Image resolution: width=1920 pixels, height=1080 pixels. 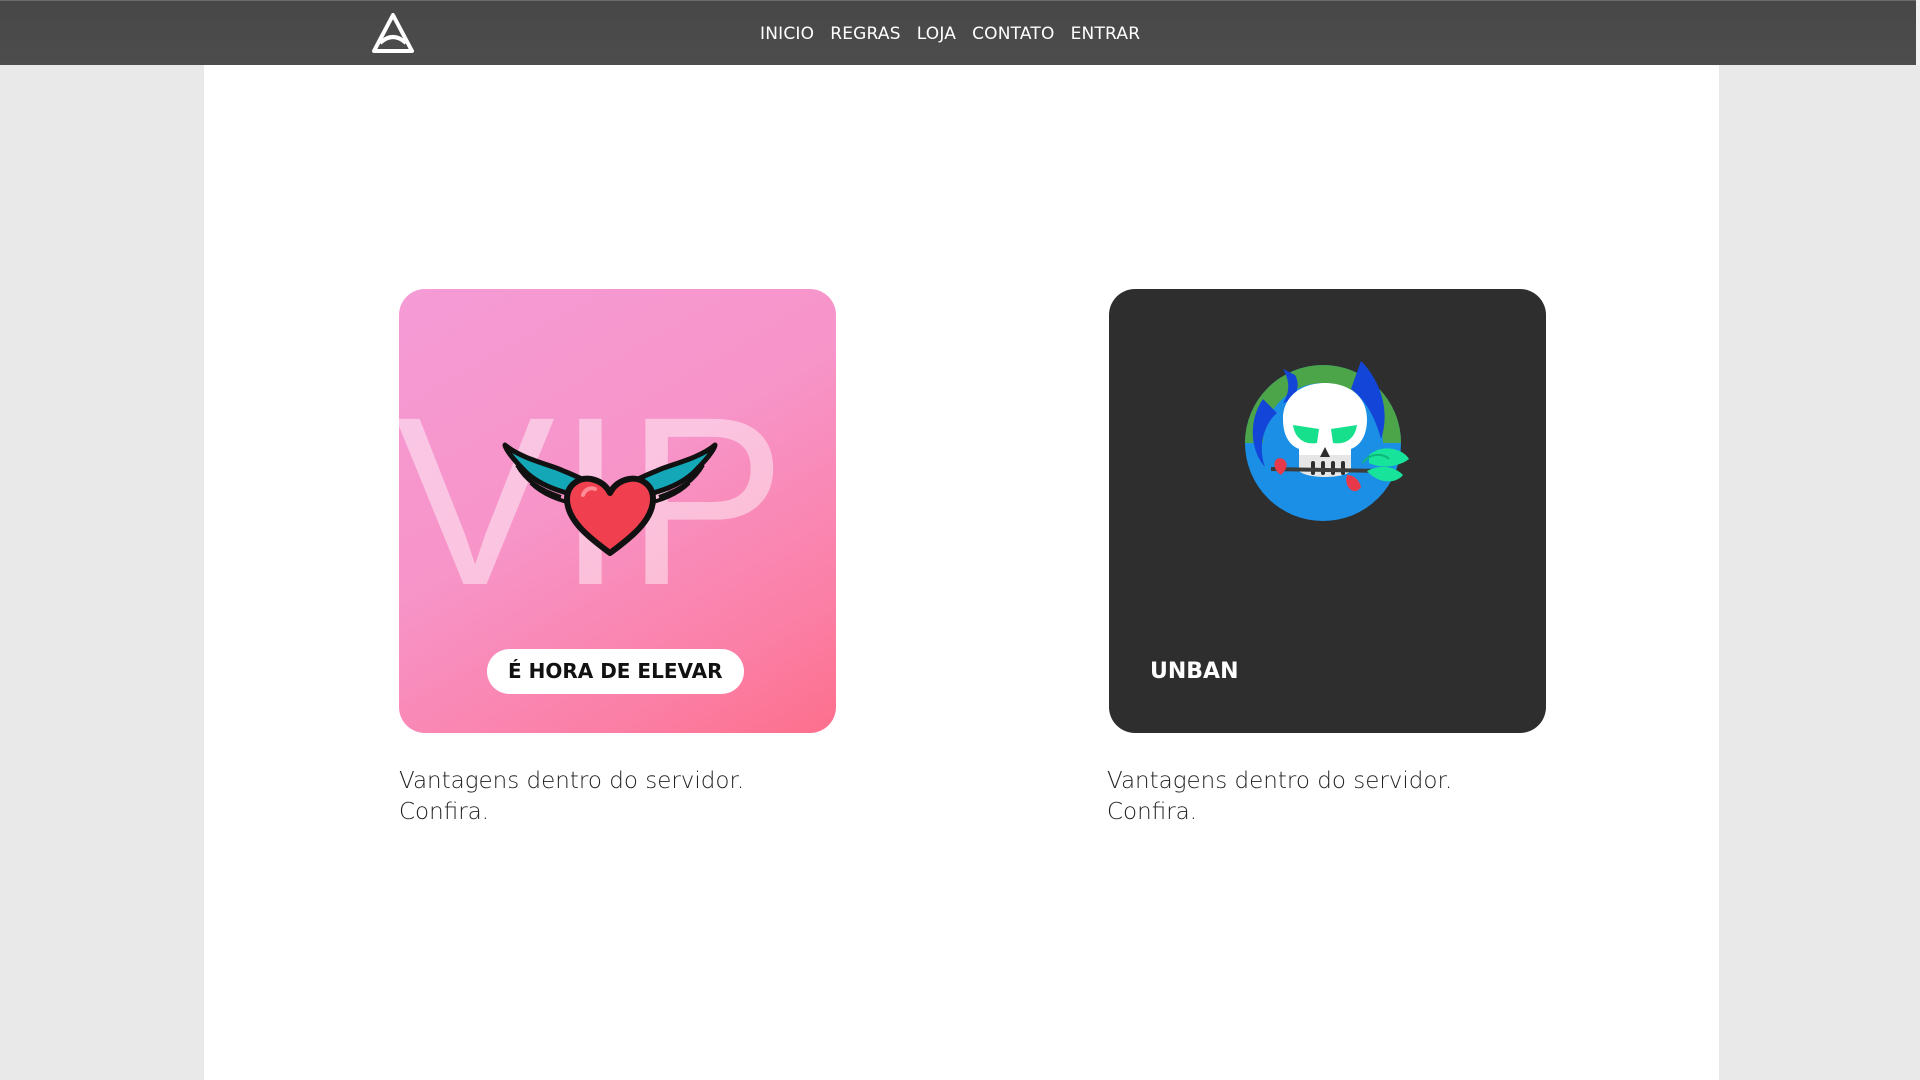 What do you see at coordinates (393, 34) in the screenshot?
I see `site-logo` at bounding box center [393, 34].